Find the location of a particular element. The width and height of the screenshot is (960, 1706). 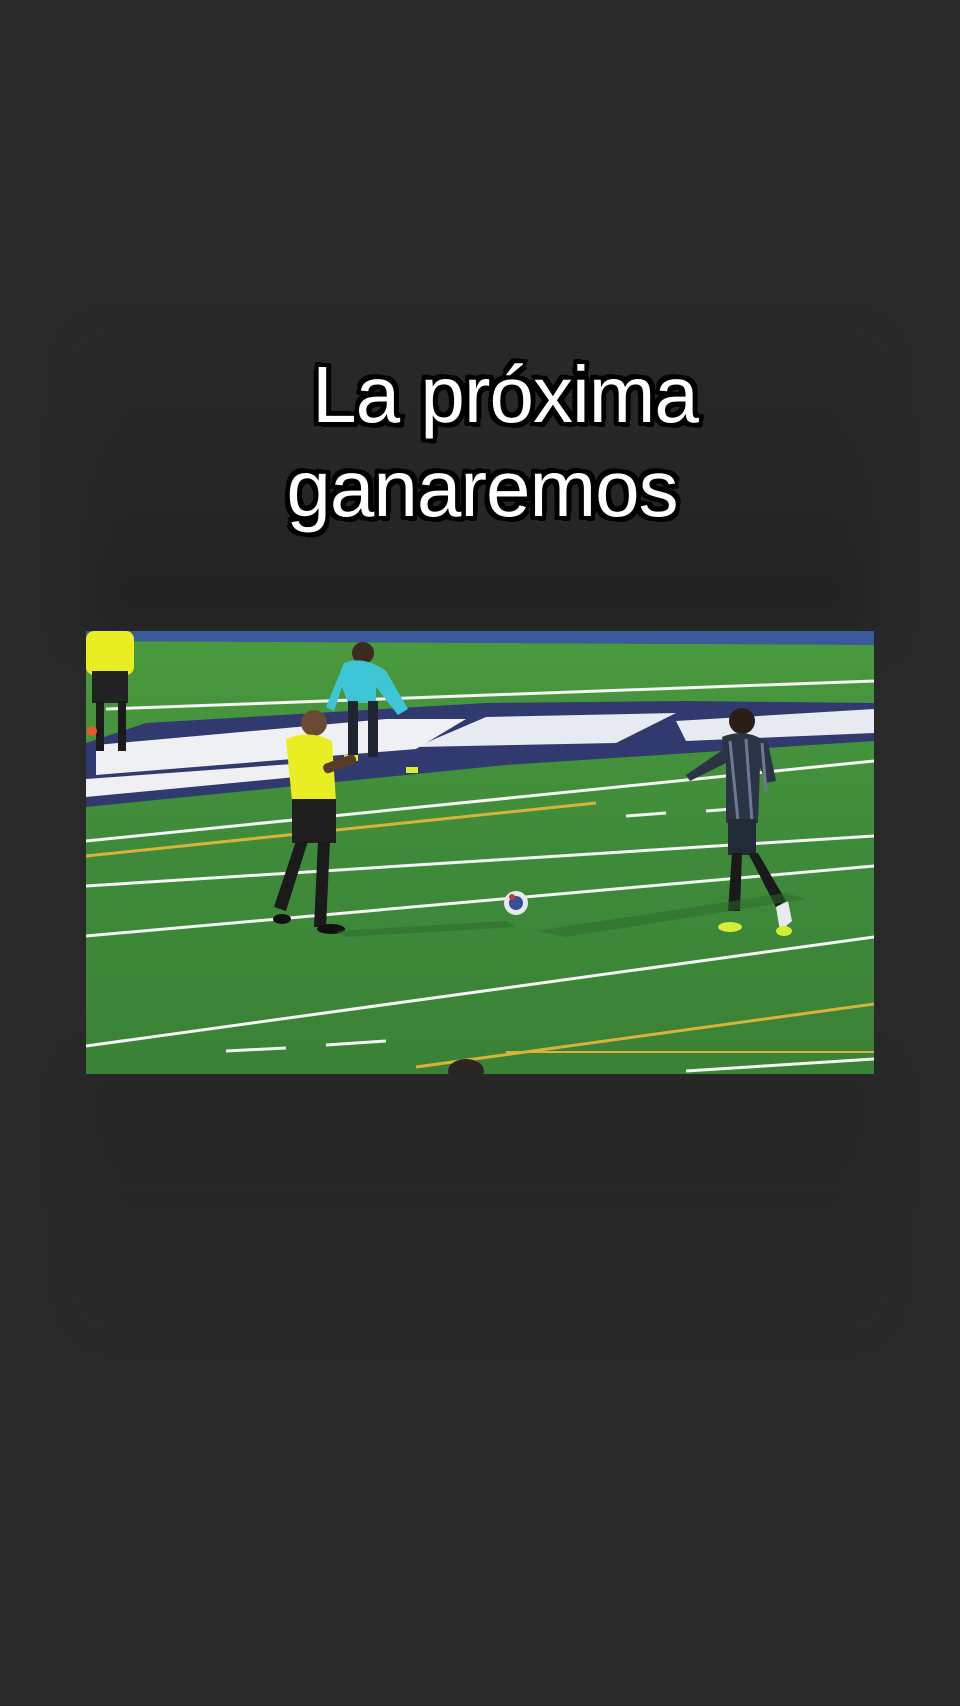

soccer-ball is located at coordinates (516, 903).